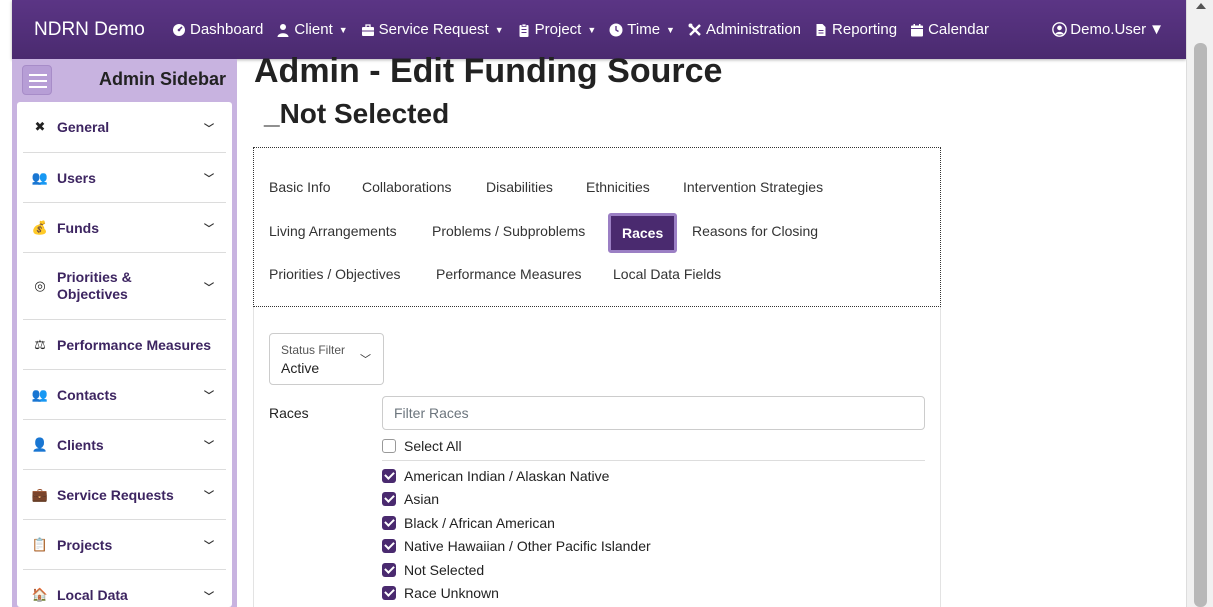  What do you see at coordinates (488, 71) in the screenshot?
I see `page-title: Admin - Edit Funding Source` at bounding box center [488, 71].